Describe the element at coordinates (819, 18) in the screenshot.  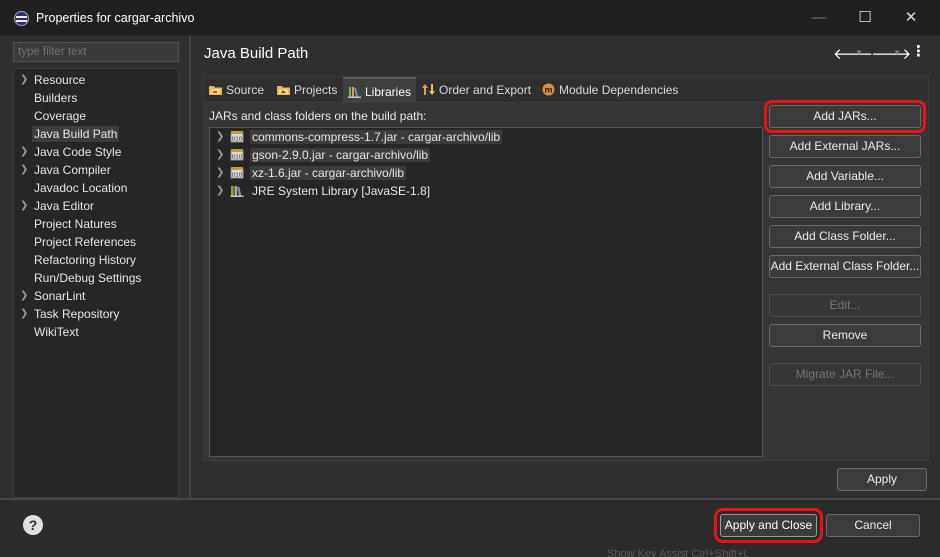
I see `minimize-button: —` at that location.